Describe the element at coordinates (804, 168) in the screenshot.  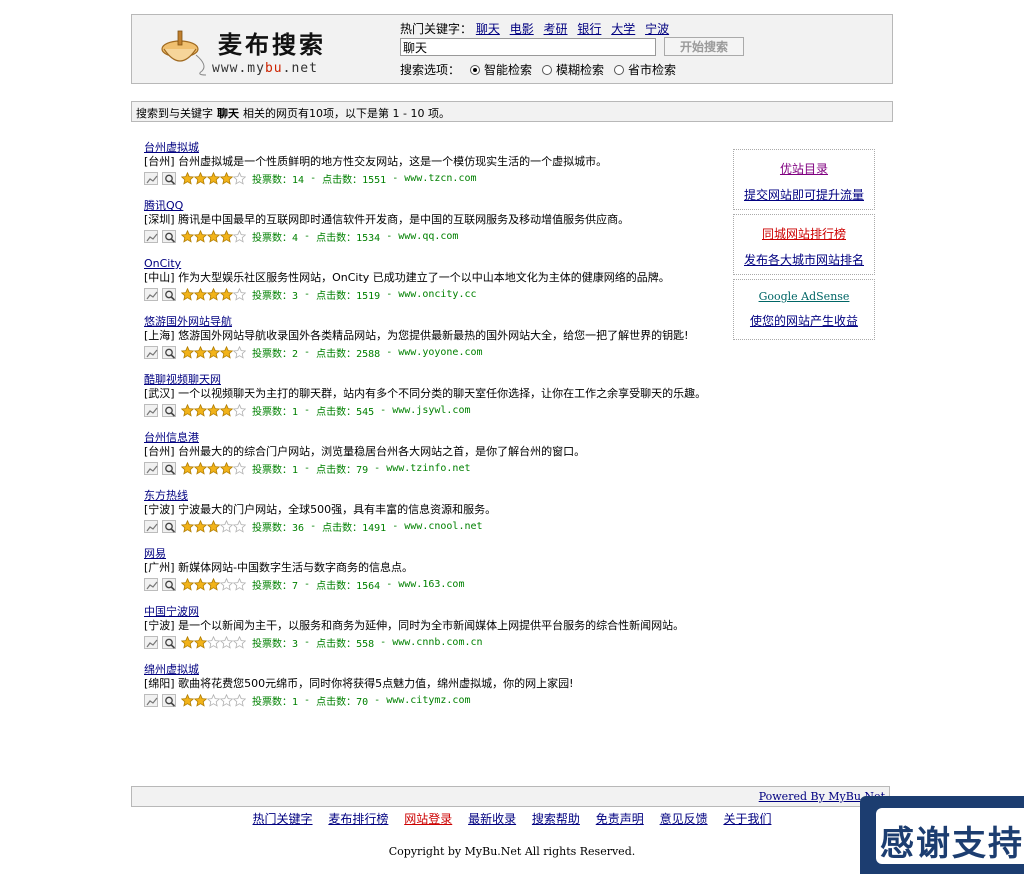
I see `directory-link: 优站目录` at that location.